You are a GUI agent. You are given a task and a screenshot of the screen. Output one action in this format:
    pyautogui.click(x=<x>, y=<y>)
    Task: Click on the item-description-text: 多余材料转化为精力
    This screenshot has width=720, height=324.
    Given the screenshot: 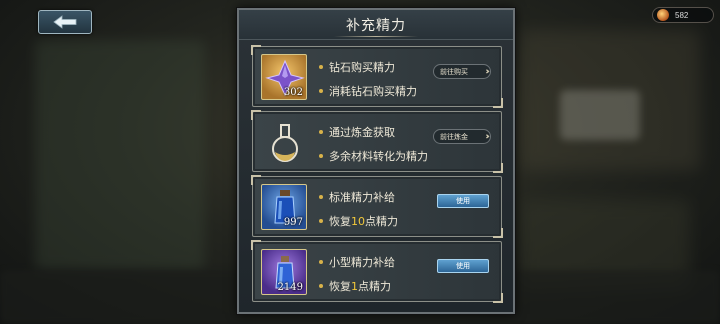 What is the action you would take?
    pyautogui.click(x=378, y=156)
    